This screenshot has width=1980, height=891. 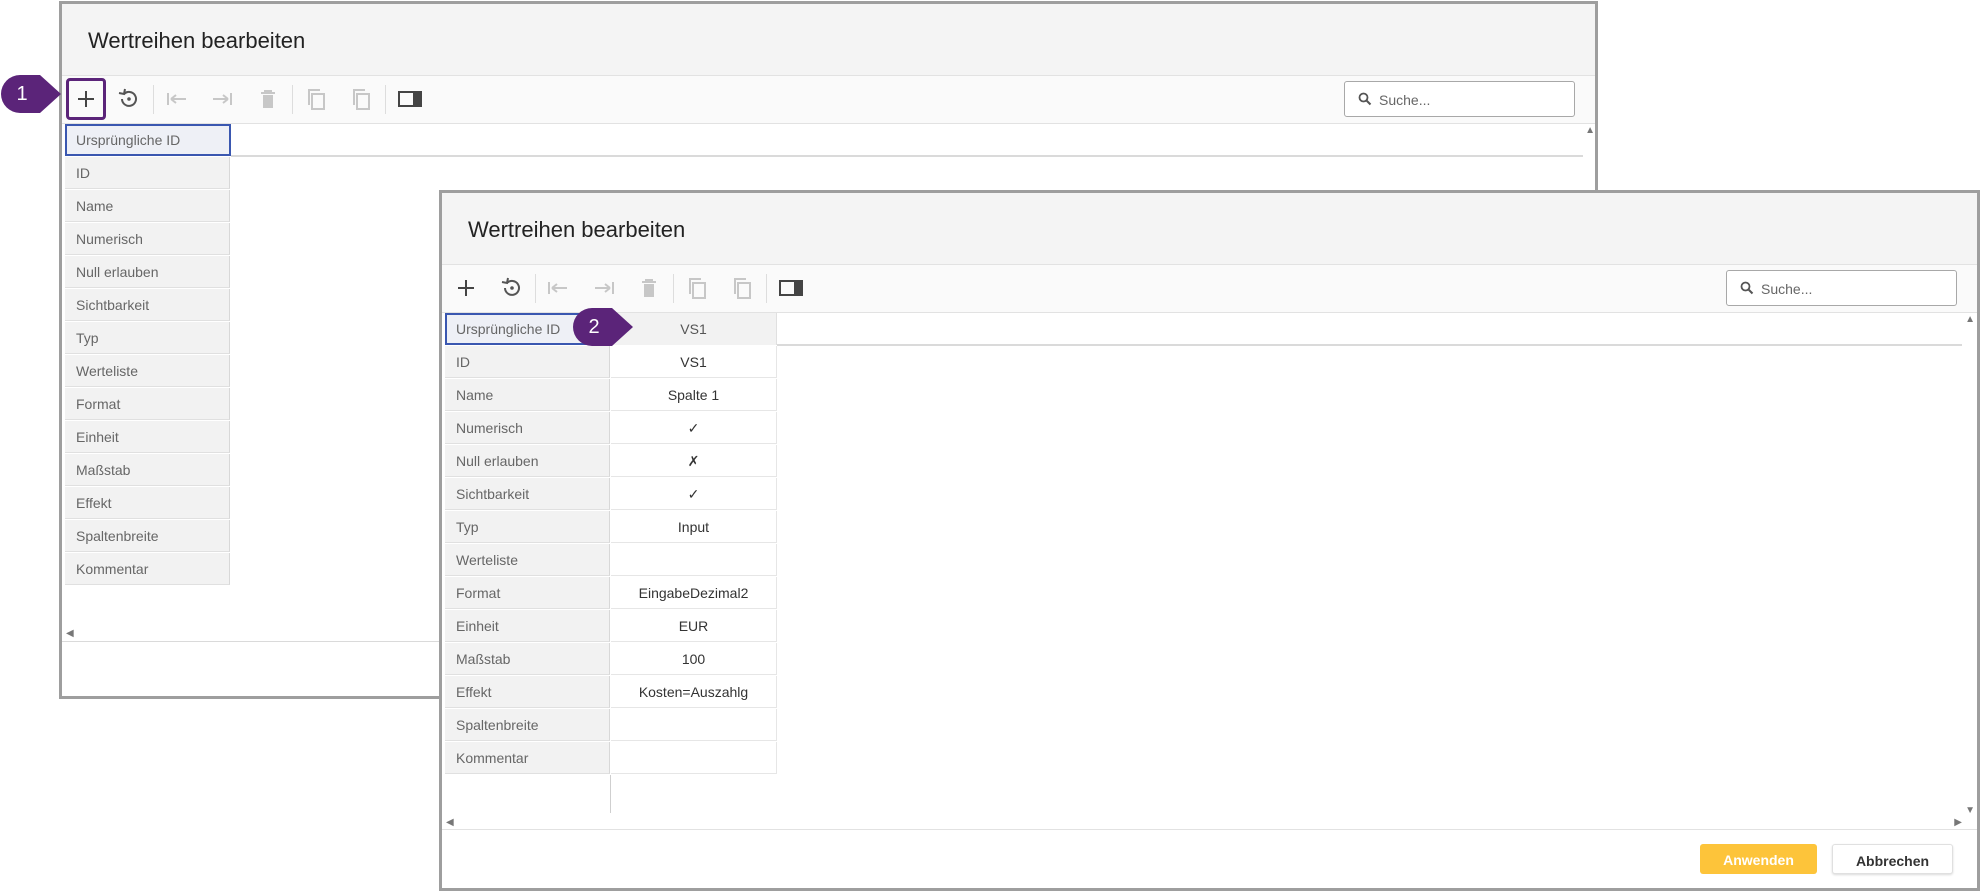 I want to click on plus-icon, so click(x=86, y=99).